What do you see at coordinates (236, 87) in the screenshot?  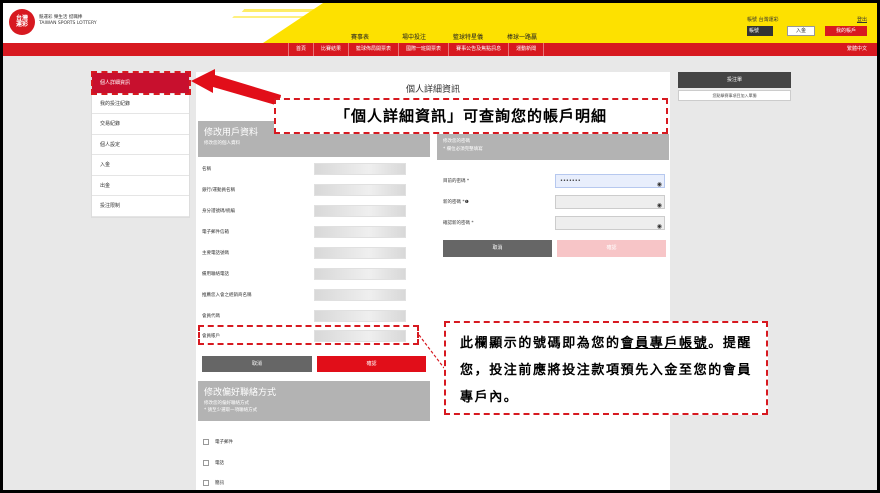 I see `red-arrow` at bounding box center [236, 87].